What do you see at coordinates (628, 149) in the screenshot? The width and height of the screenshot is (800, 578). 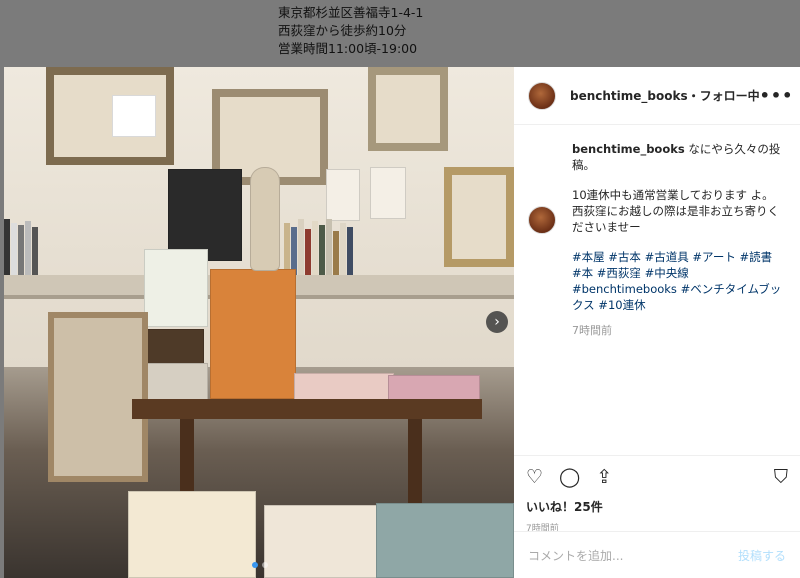 I see `caption-username: benchtime_books` at bounding box center [628, 149].